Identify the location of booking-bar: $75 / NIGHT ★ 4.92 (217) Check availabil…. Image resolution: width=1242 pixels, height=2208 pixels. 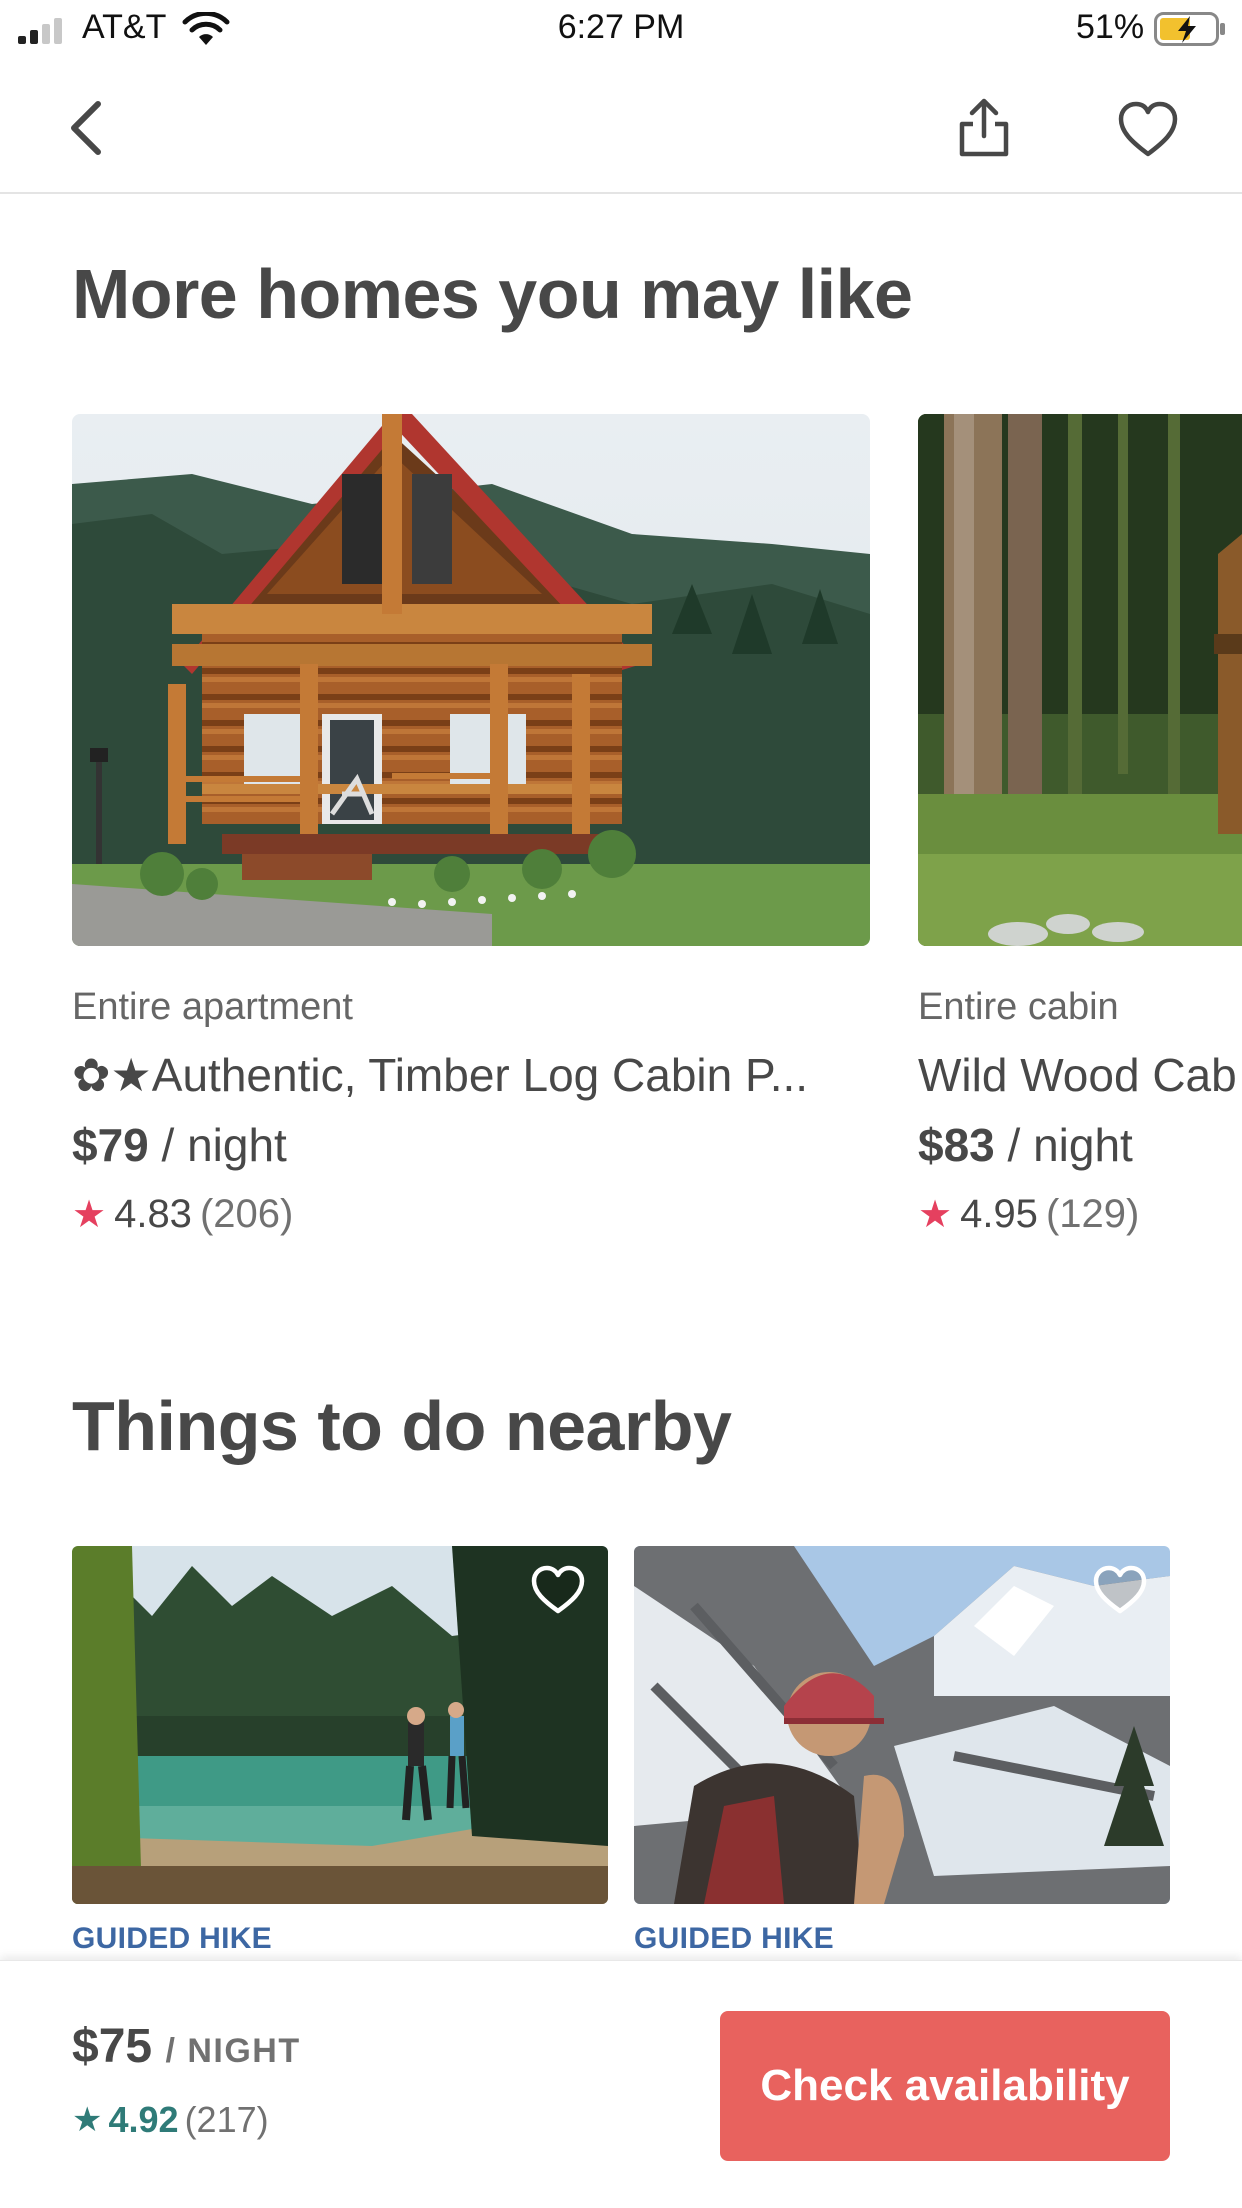
(621, 2084).